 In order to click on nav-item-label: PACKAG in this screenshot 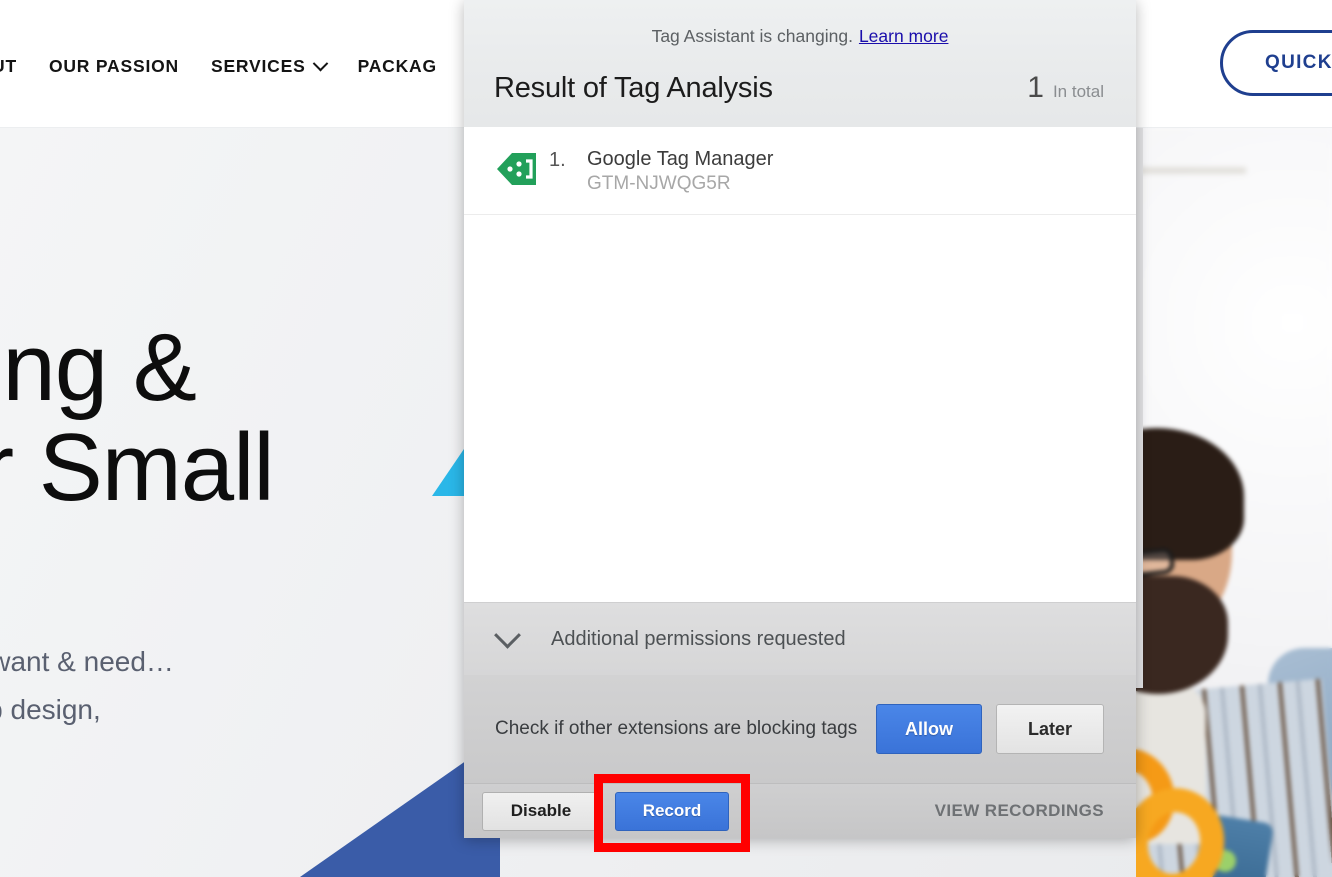, I will do `click(397, 66)`.